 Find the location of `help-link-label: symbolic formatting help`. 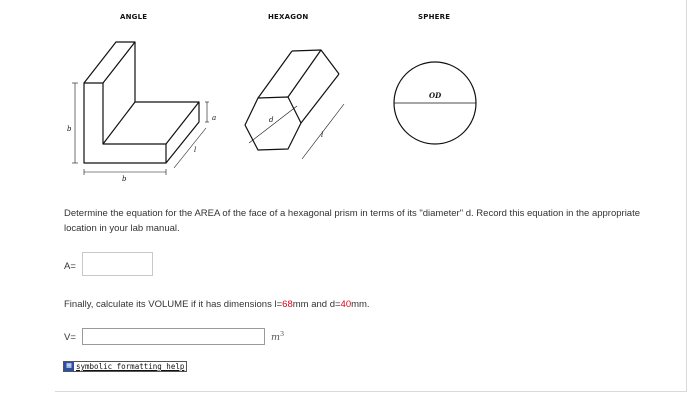

help-link-label: symbolic formatting help is located at coordinates (130, 366).